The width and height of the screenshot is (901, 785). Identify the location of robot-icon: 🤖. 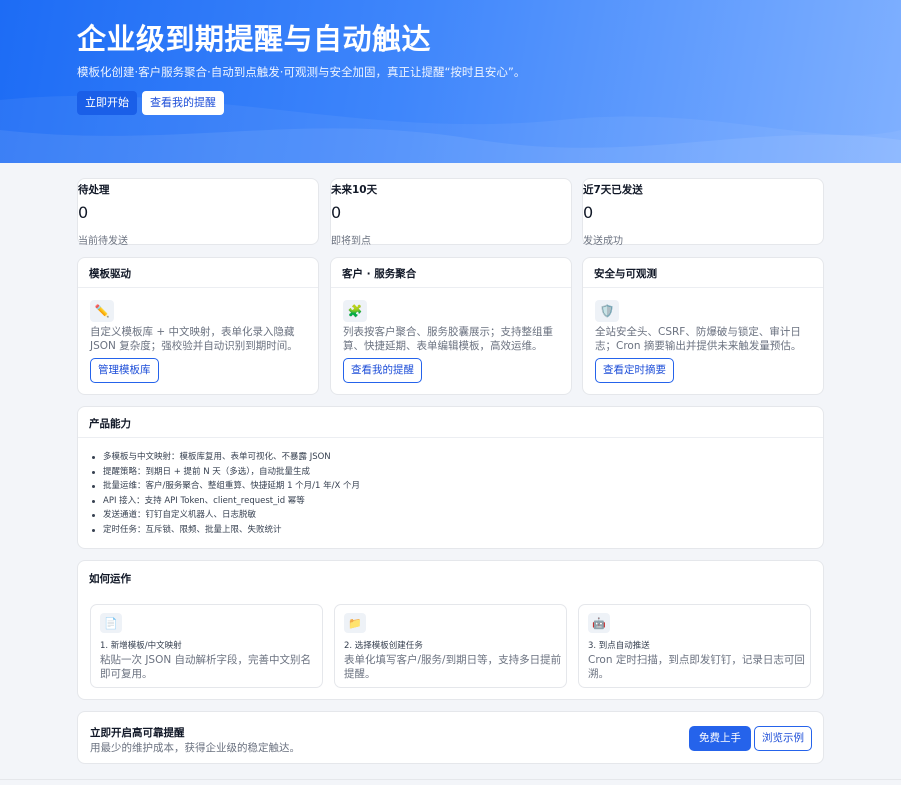
(599, 623).